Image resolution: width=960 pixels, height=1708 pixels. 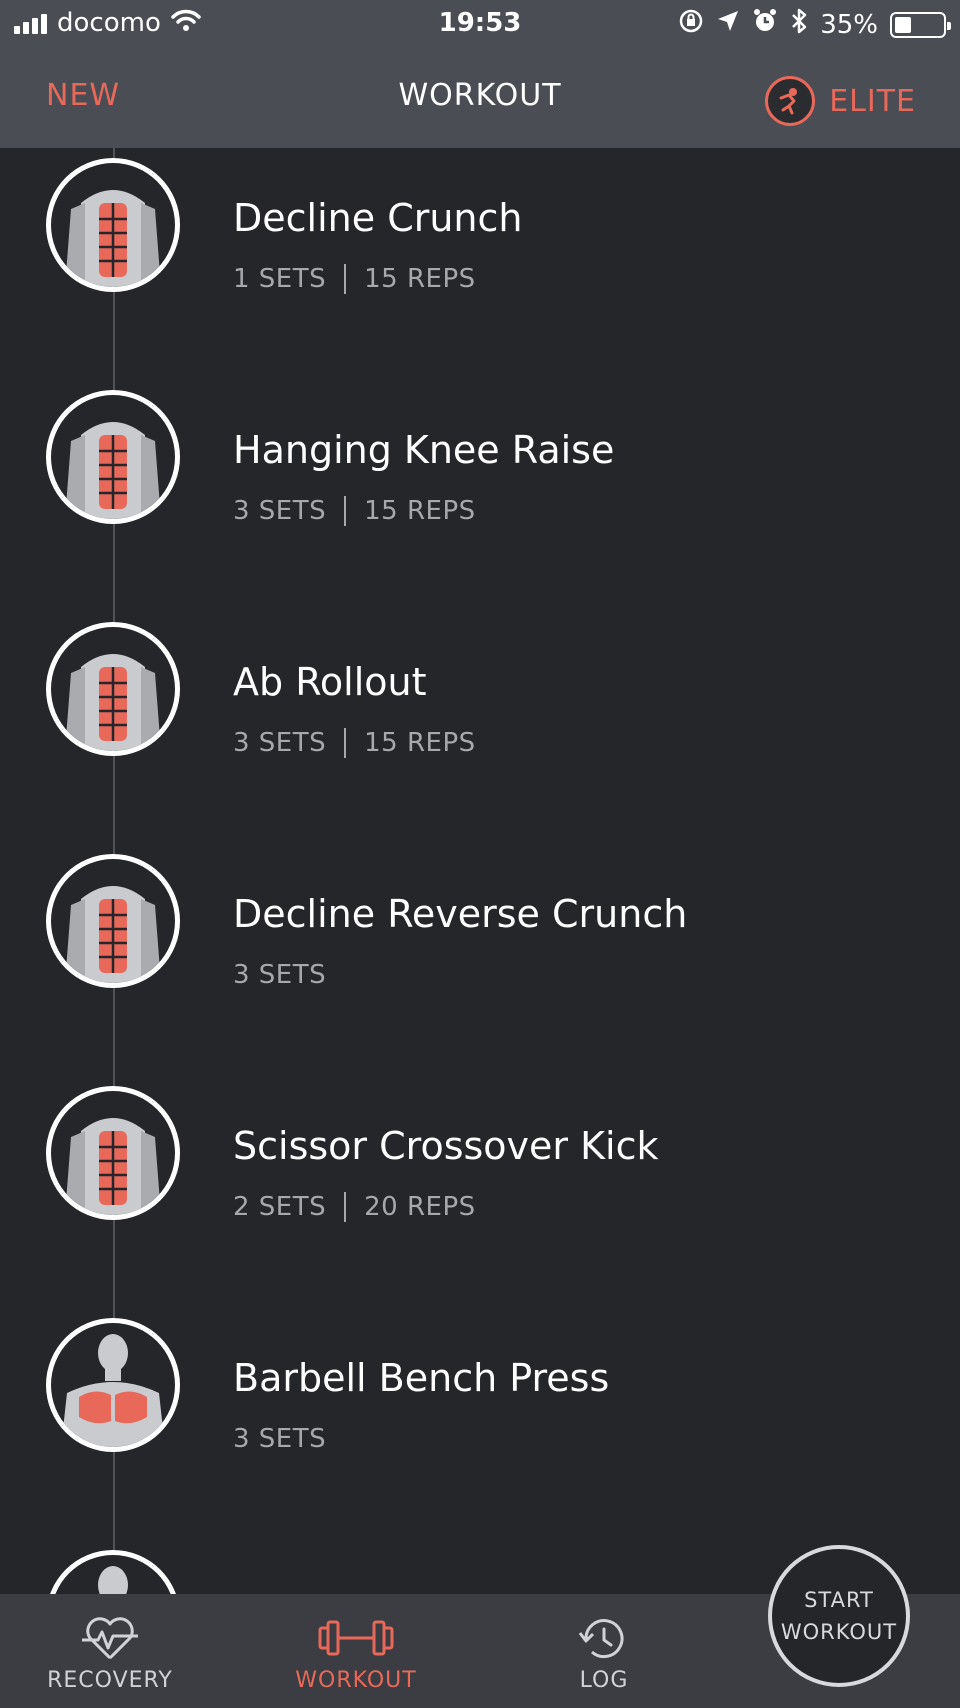 What do you see at coordinates (839, 1600) in the screenshot?
I see `start-workout-line1: START` at bounding box center [839, 1600].